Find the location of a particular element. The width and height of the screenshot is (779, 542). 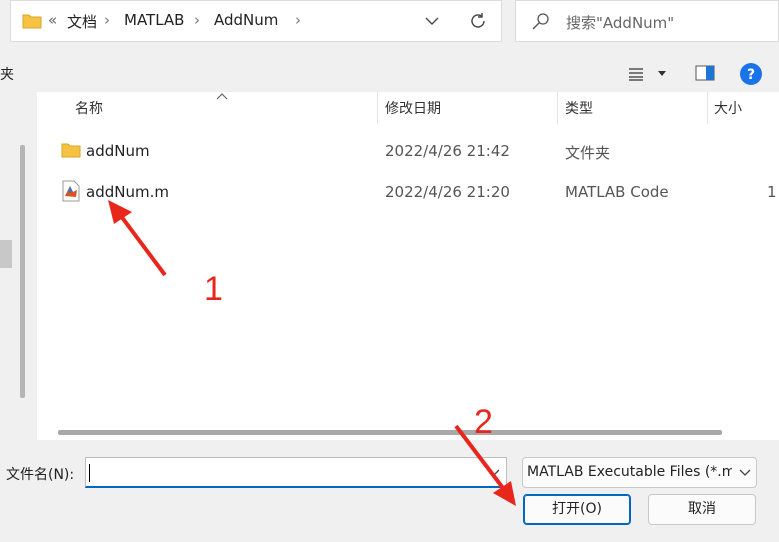

search-icon is located at coordinates (540, 21).